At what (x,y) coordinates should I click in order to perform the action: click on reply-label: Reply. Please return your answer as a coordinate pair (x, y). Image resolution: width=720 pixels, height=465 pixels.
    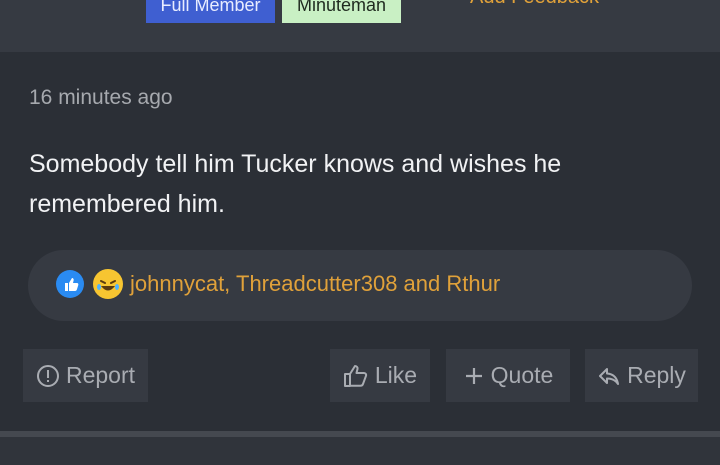
    Looking at the image, I should click on (656, 375).